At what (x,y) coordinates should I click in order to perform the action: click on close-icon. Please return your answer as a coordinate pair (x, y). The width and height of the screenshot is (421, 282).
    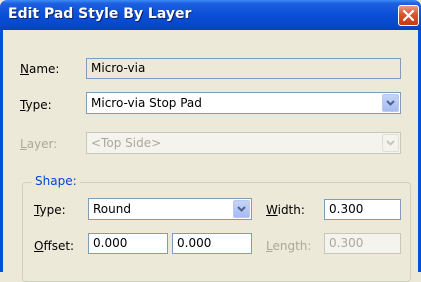
    Looking at the image, I should click on (408, 15).